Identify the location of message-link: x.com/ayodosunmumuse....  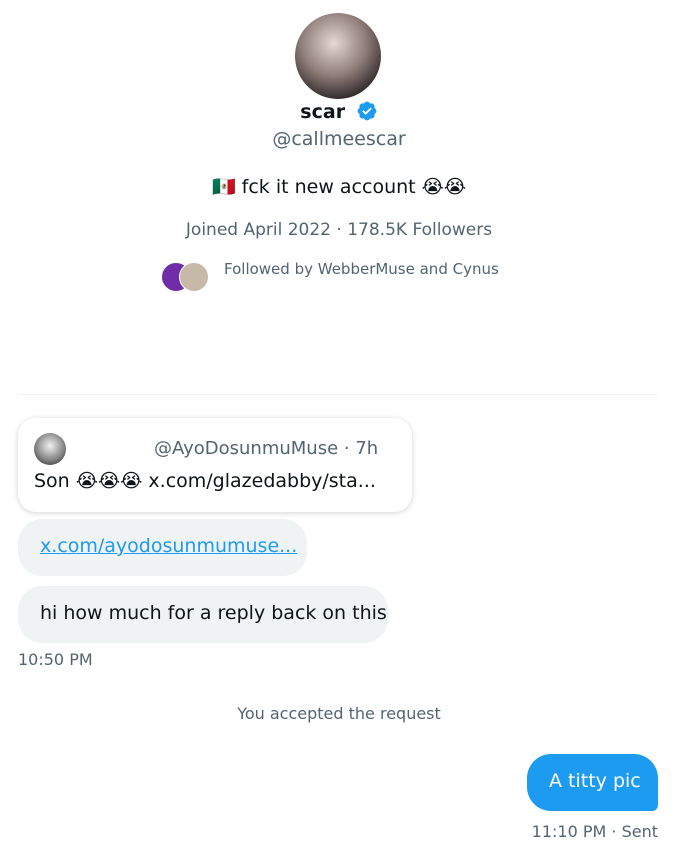
(168, 546).